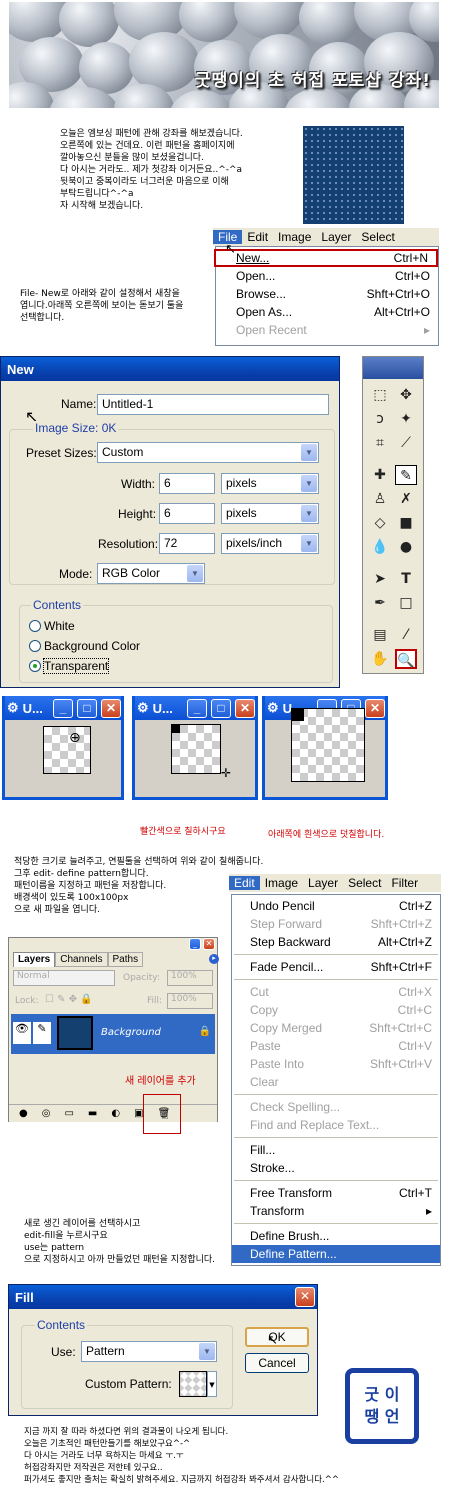 The height and width of the screenshot is (1500, 450). Describe the element at coordinates (406, 475) in the screenshot. I see `pencil-tool-icon: ✎` at that location.